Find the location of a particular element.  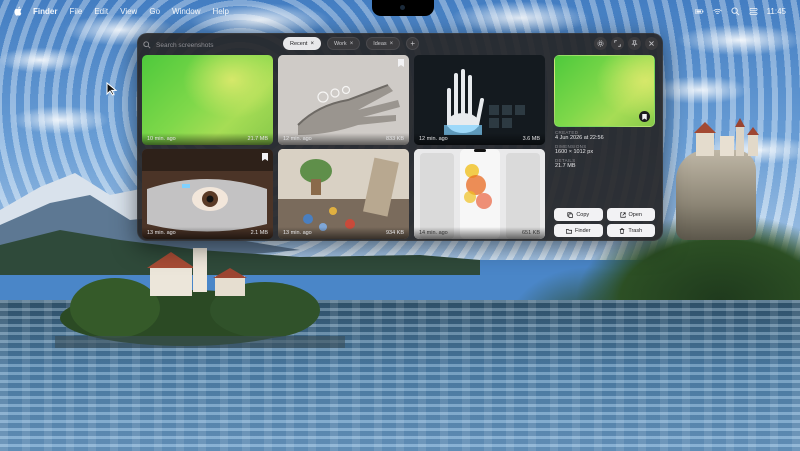

trash-label: Trash is located at coordinates (635, 230).